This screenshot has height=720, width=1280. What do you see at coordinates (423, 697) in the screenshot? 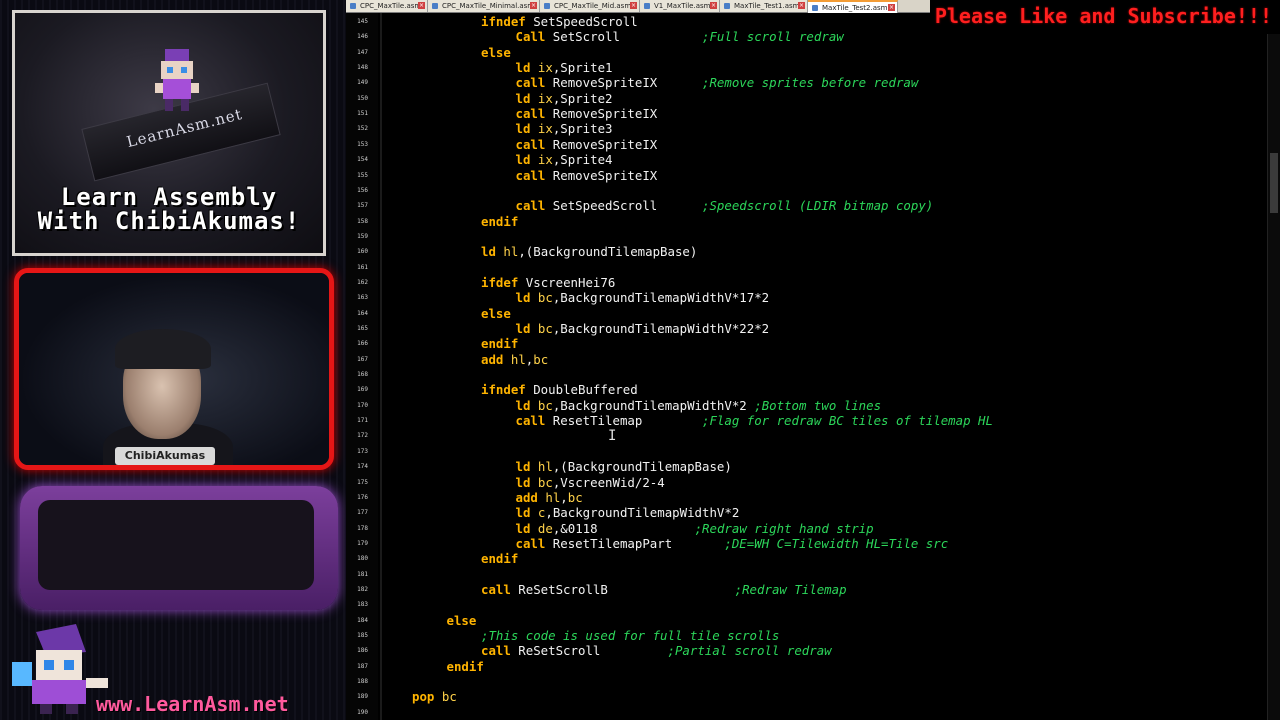
I see `code-keyword: pop` at bounding box center [423, 697].